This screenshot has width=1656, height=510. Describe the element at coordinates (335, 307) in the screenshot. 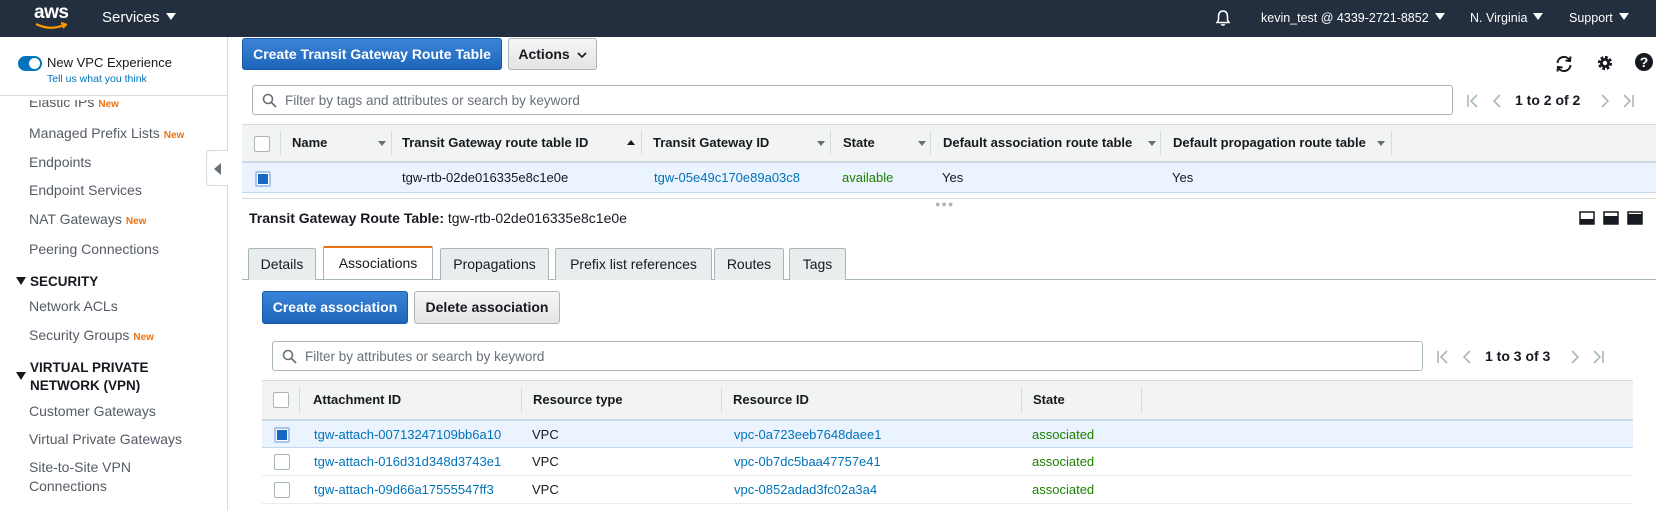

I see `create-association-button: Create association` at that location.